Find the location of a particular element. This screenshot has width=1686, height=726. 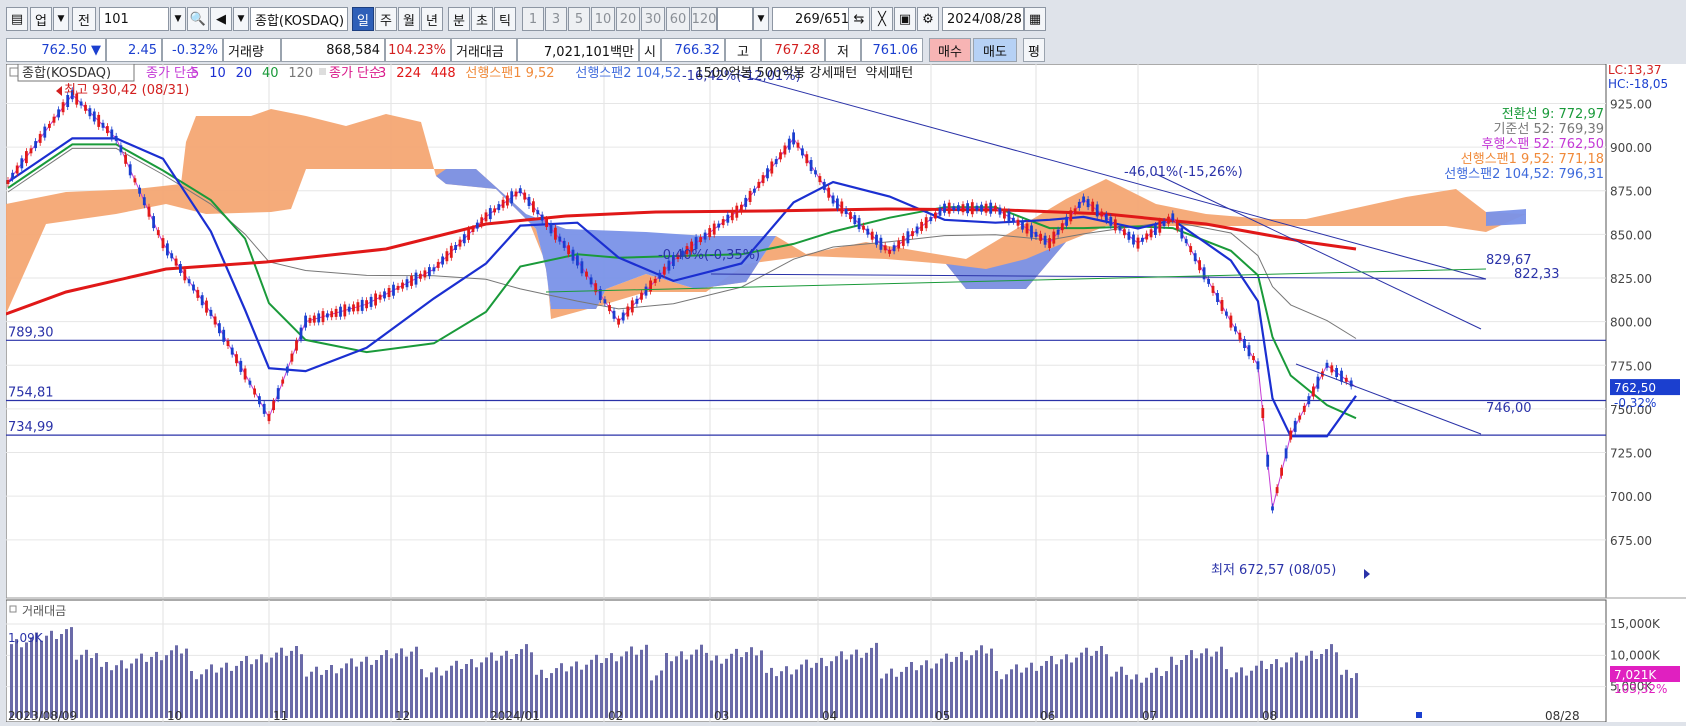

amount-label-field: 거래대금 is located at coordinates (484, 50).